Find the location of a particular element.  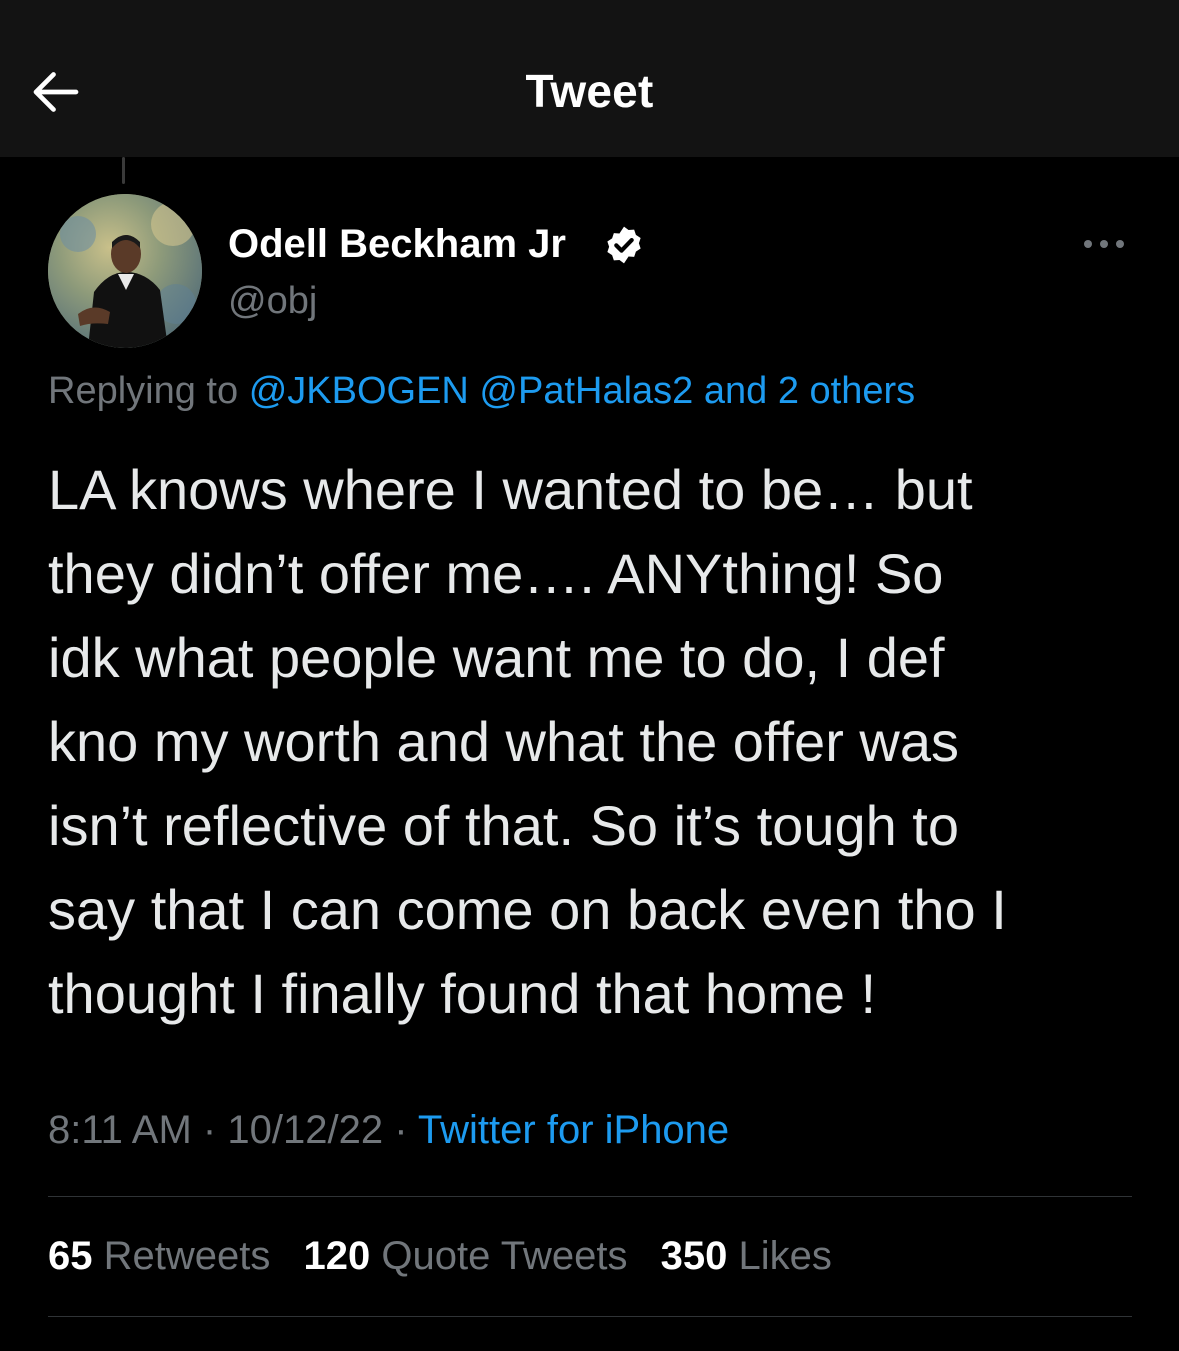

thread-connector-line is located at coordinates (123, 170).